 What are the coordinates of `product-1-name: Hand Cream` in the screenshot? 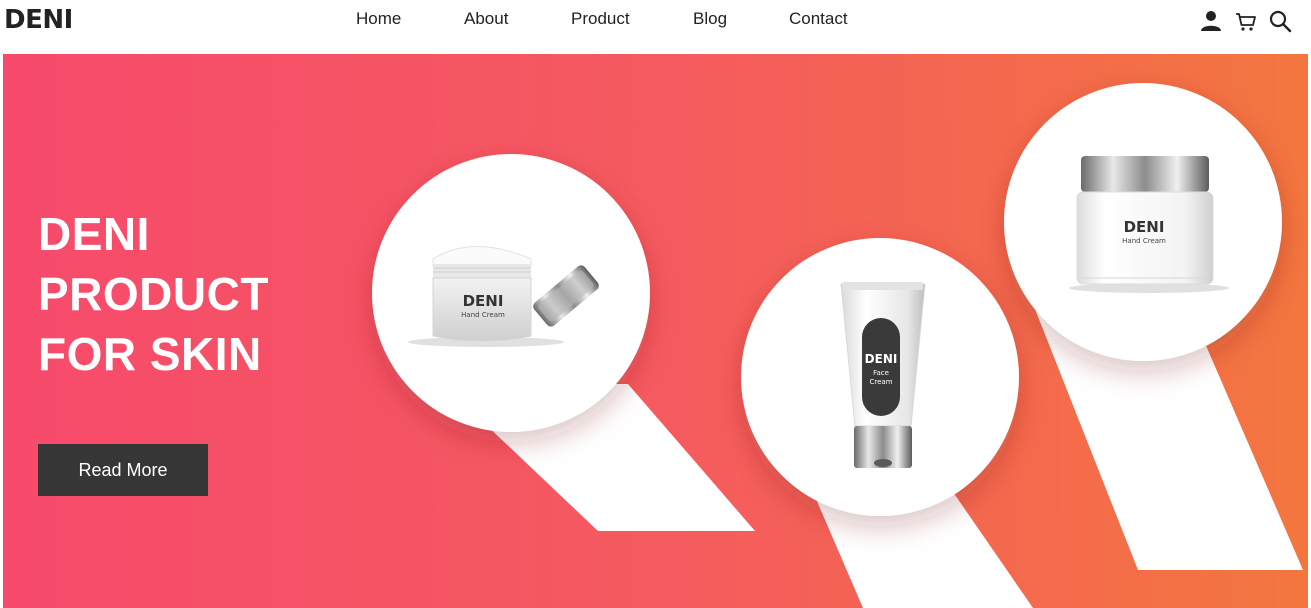 It's located at (483, 315).